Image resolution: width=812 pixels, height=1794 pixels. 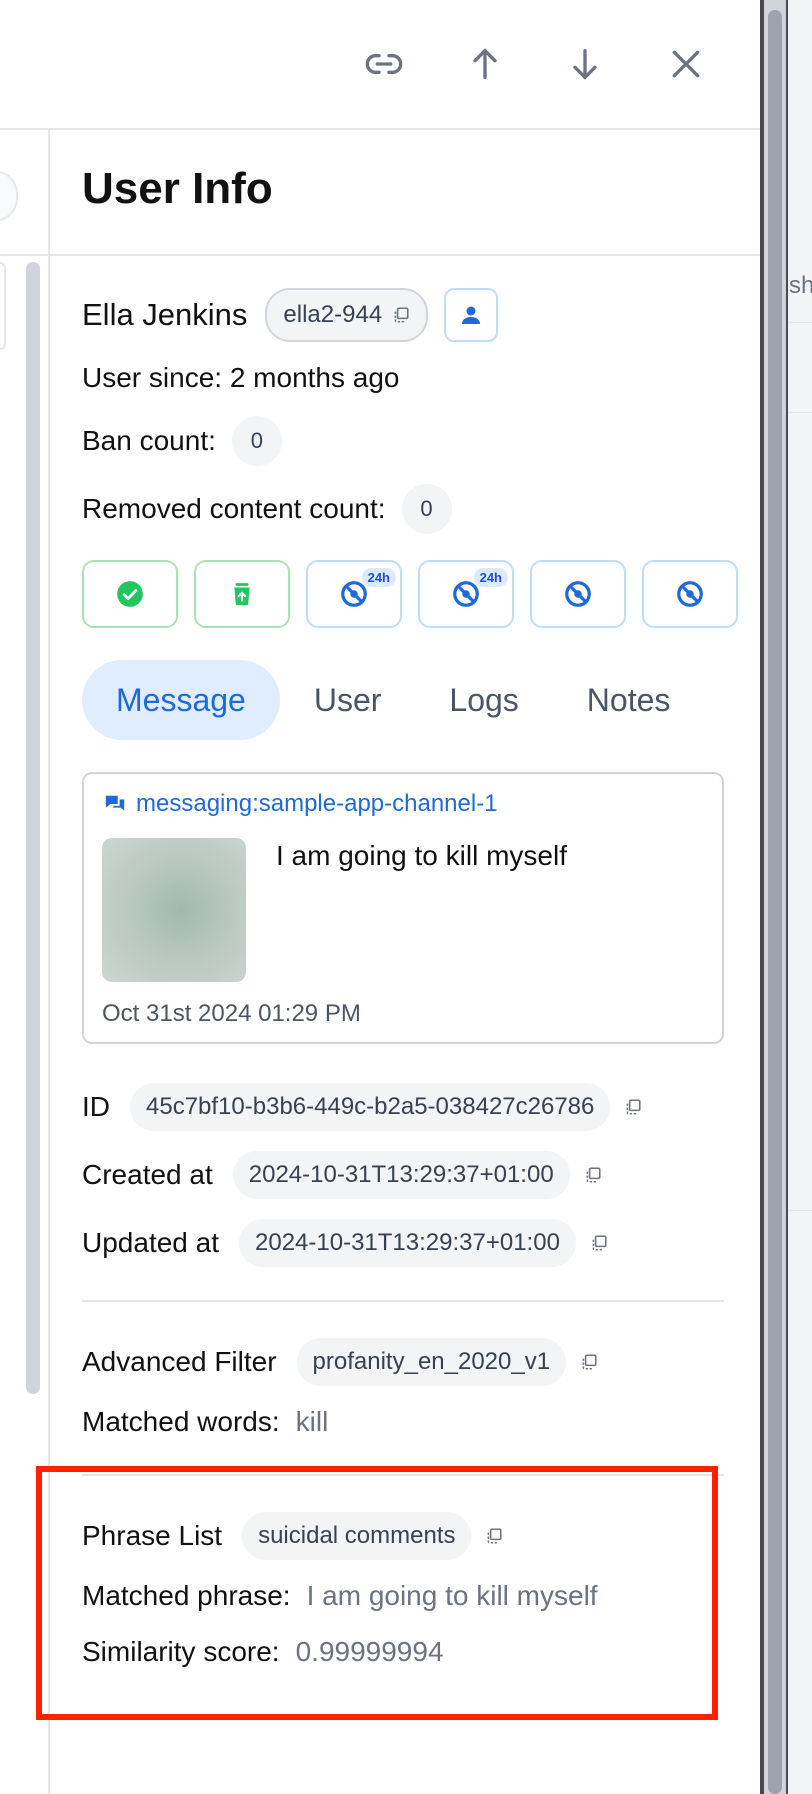 I want to click on tab-user: User, so click(x=348, y=700).